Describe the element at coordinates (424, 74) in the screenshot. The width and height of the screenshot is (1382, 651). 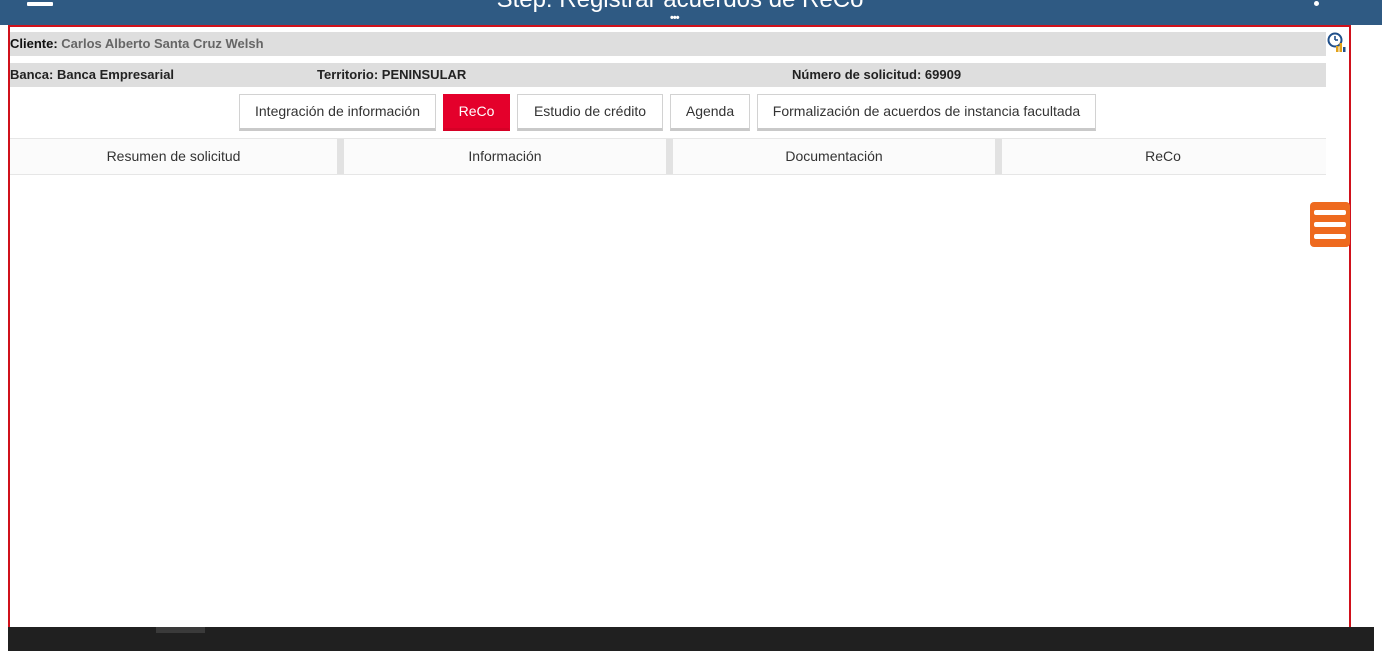
I see `territorio-value: PENINSULAR` at that location.